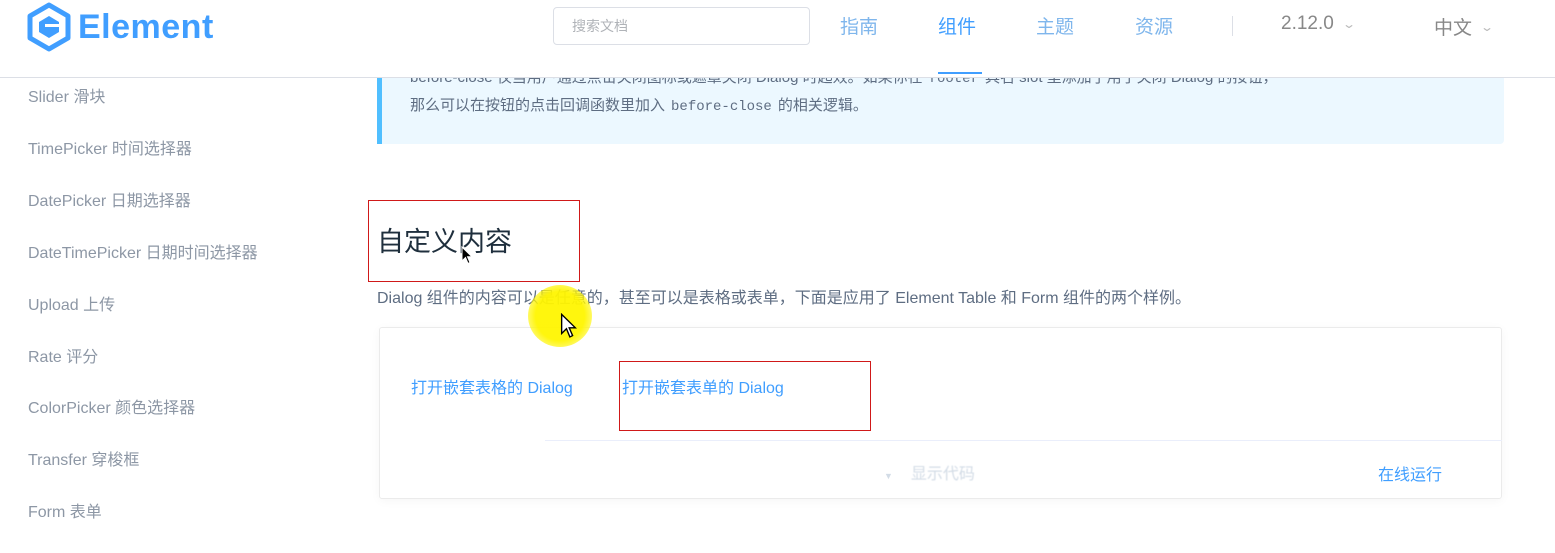  I want to click on nav-theme: 主题, so click(1055, 25).